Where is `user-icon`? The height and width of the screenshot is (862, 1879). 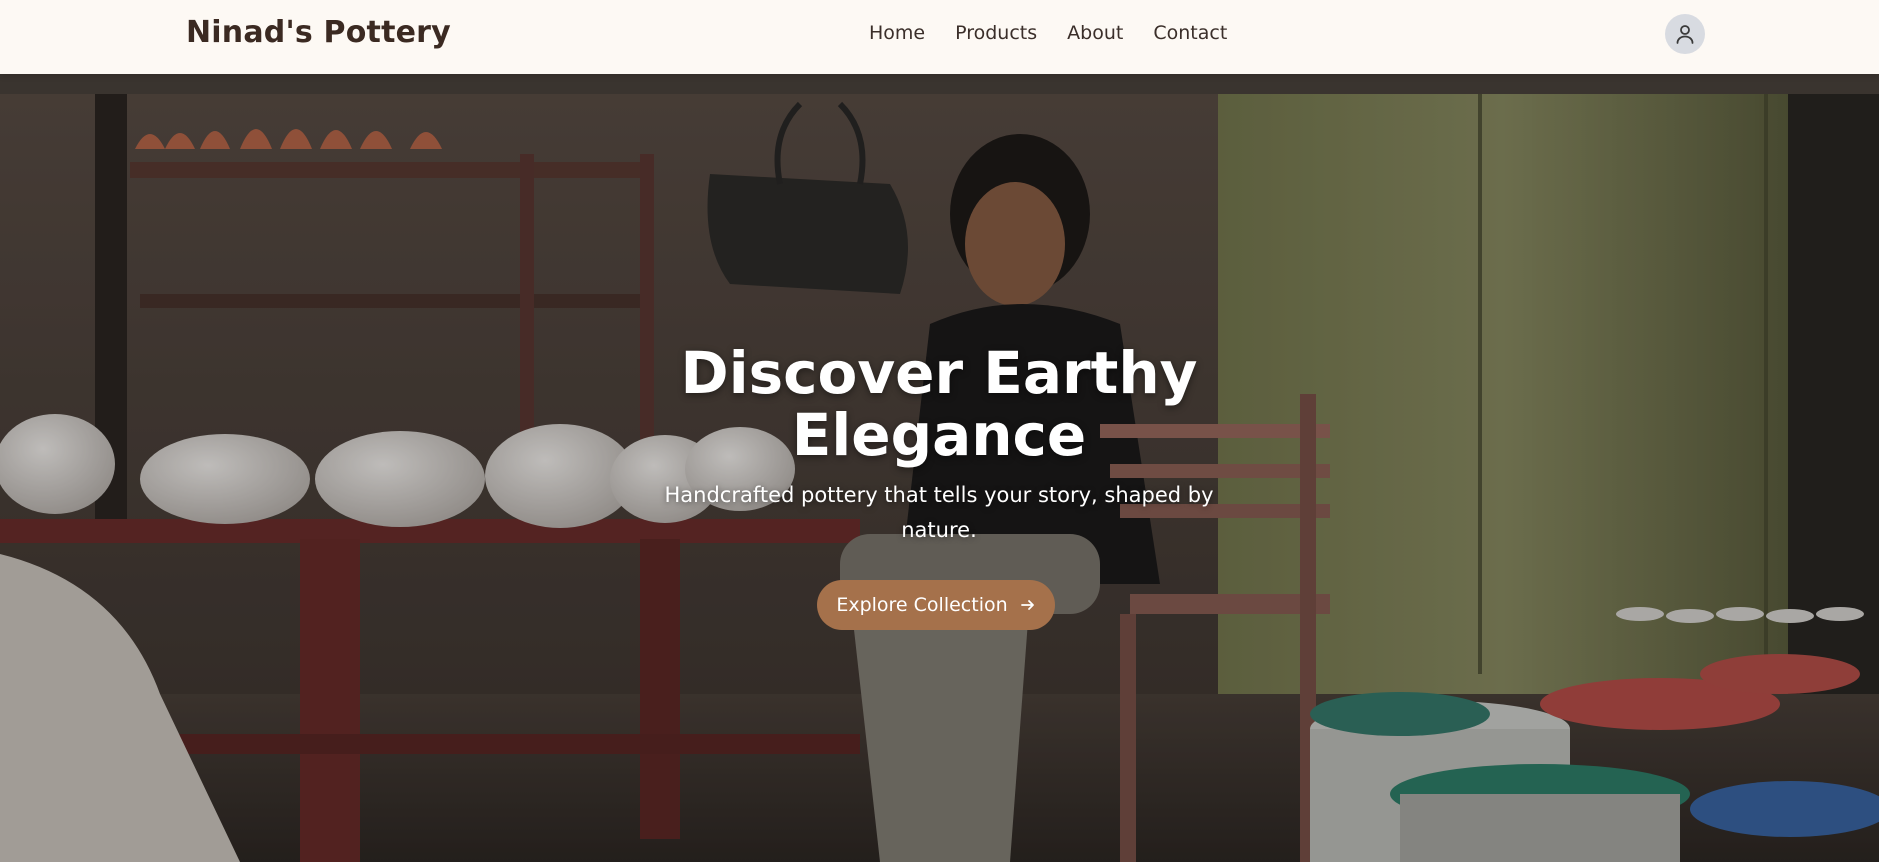
user-icon is located at coordinates (1685, 34).